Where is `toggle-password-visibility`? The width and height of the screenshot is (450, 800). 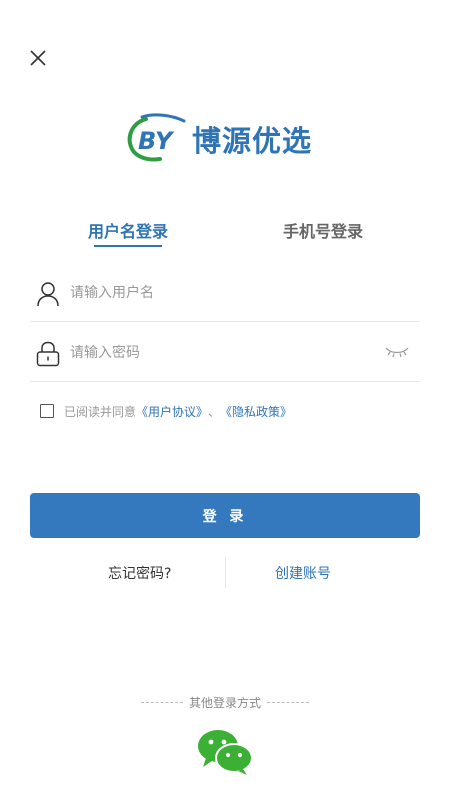
toggle-password-visibility is located at coordinates (397, 352).